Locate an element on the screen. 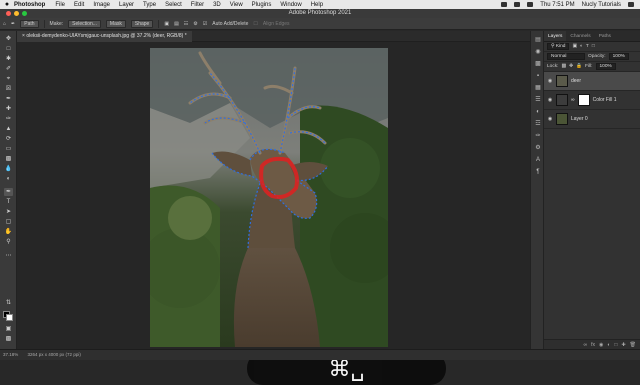  link-layers-icon: ∞ is located at coordinates (586, 345).